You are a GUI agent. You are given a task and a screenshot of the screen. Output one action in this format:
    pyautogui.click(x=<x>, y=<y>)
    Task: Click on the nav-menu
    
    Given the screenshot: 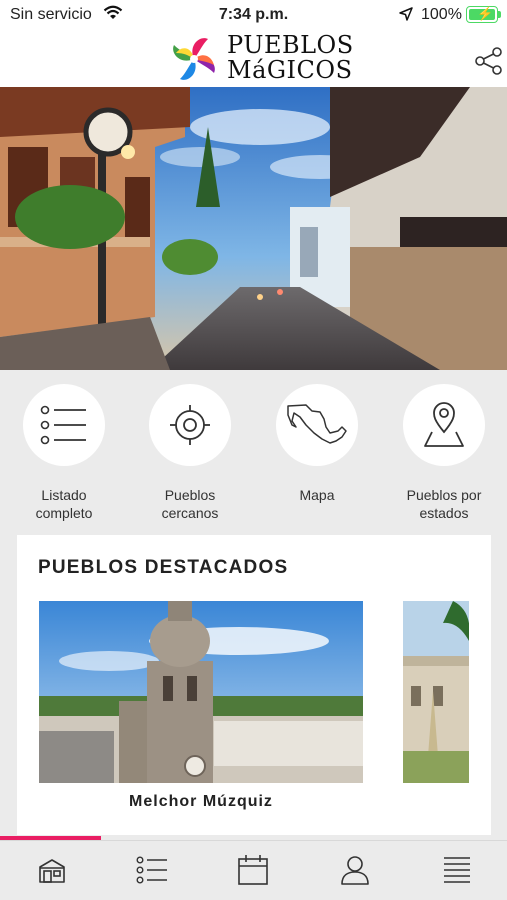 What is the action you would take?
    pyautogui.click(x=457, y=870)
    